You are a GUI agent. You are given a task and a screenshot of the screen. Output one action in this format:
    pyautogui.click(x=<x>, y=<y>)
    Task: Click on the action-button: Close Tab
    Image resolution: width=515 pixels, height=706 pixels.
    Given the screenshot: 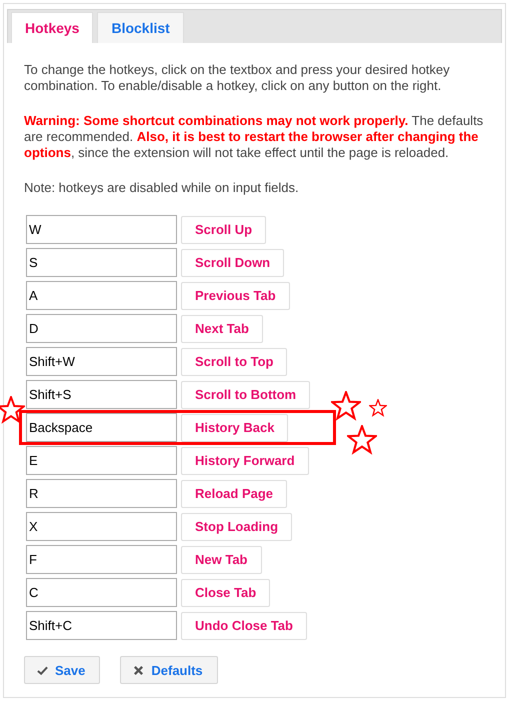 What is the action you would take?
    pyautogui.click(x=225, y=592)
    